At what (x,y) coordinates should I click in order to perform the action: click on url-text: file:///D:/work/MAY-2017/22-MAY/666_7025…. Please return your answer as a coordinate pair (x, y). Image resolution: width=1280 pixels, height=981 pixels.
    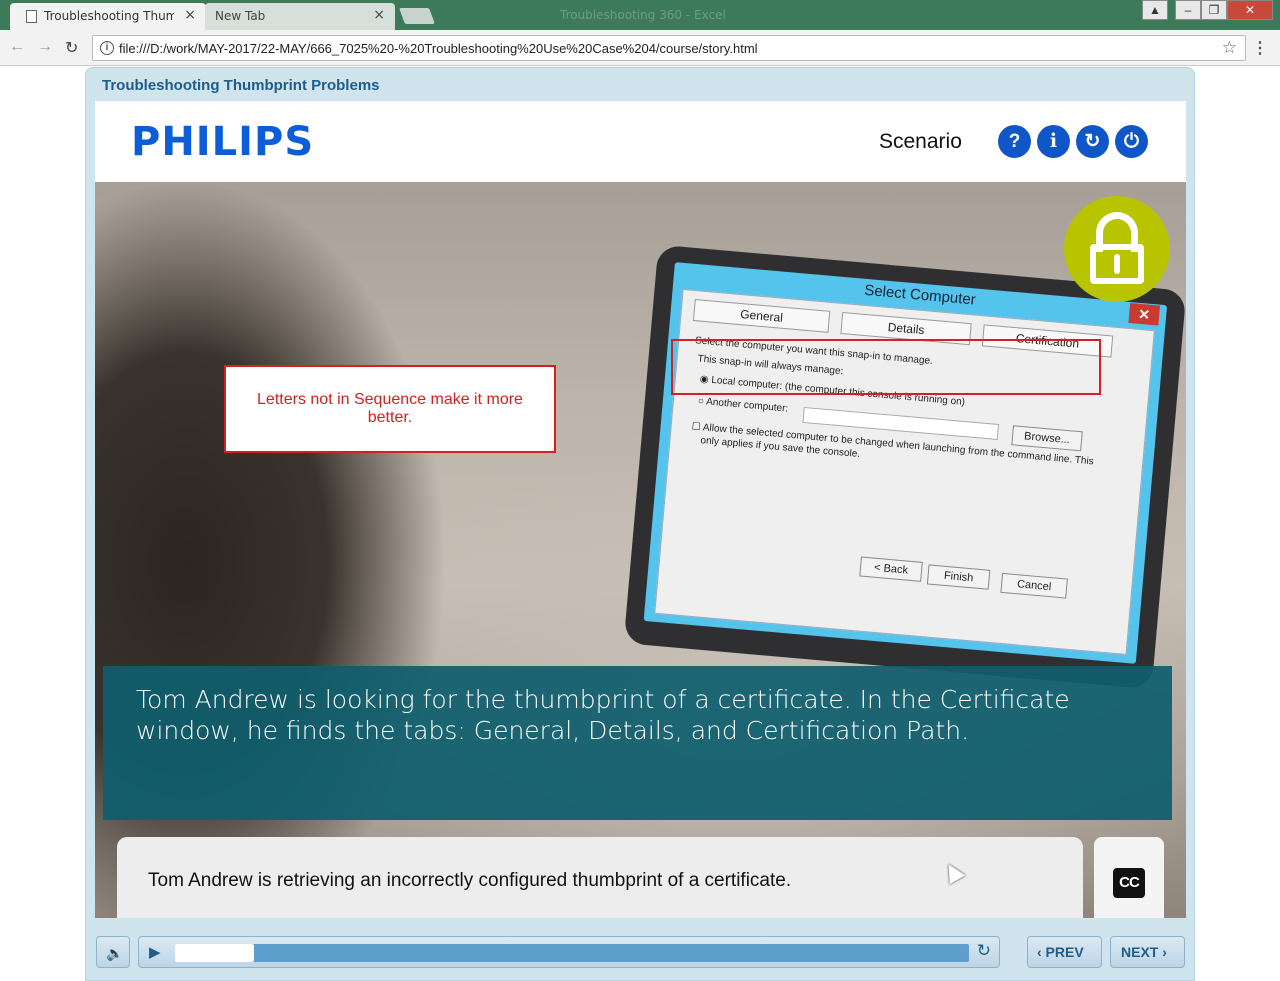
    Looking at the image, I should click on (438, 48).